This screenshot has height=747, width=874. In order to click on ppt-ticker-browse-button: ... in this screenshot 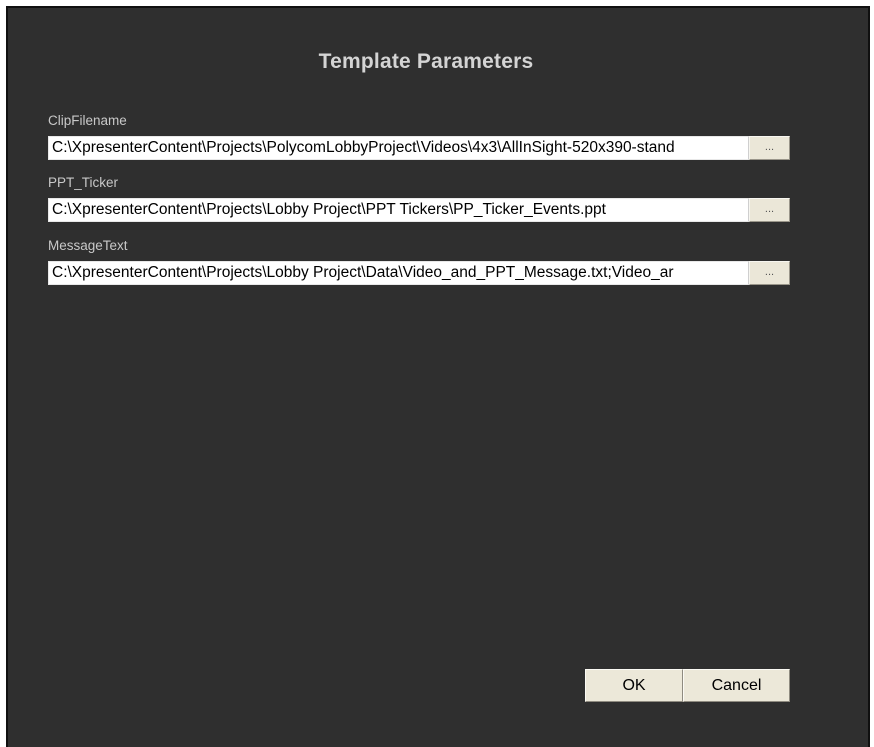, I will do `click(769, 210)`.